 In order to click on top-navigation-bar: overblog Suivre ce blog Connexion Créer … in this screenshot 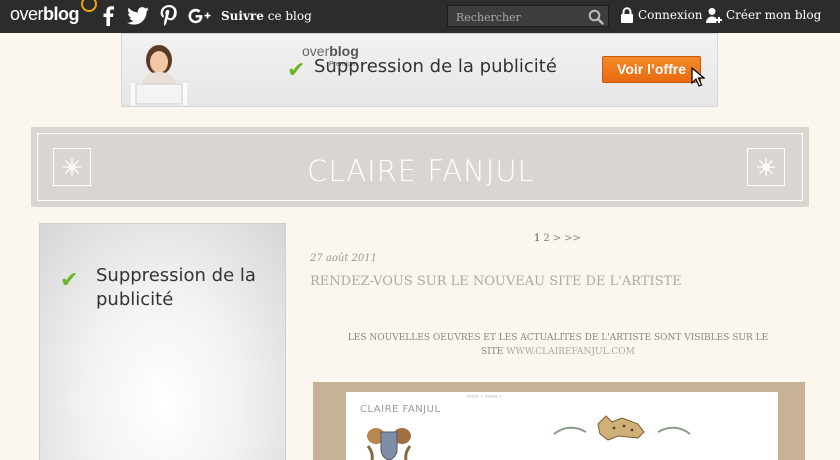, I will do `click(420, 16)`.